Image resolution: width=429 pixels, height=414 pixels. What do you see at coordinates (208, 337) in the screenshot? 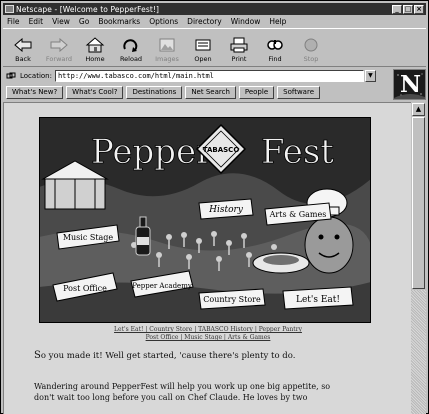
I see `nav-links-row-2: Post Office | Music Stage | Arts & Games` at bounding box center [208, 337].